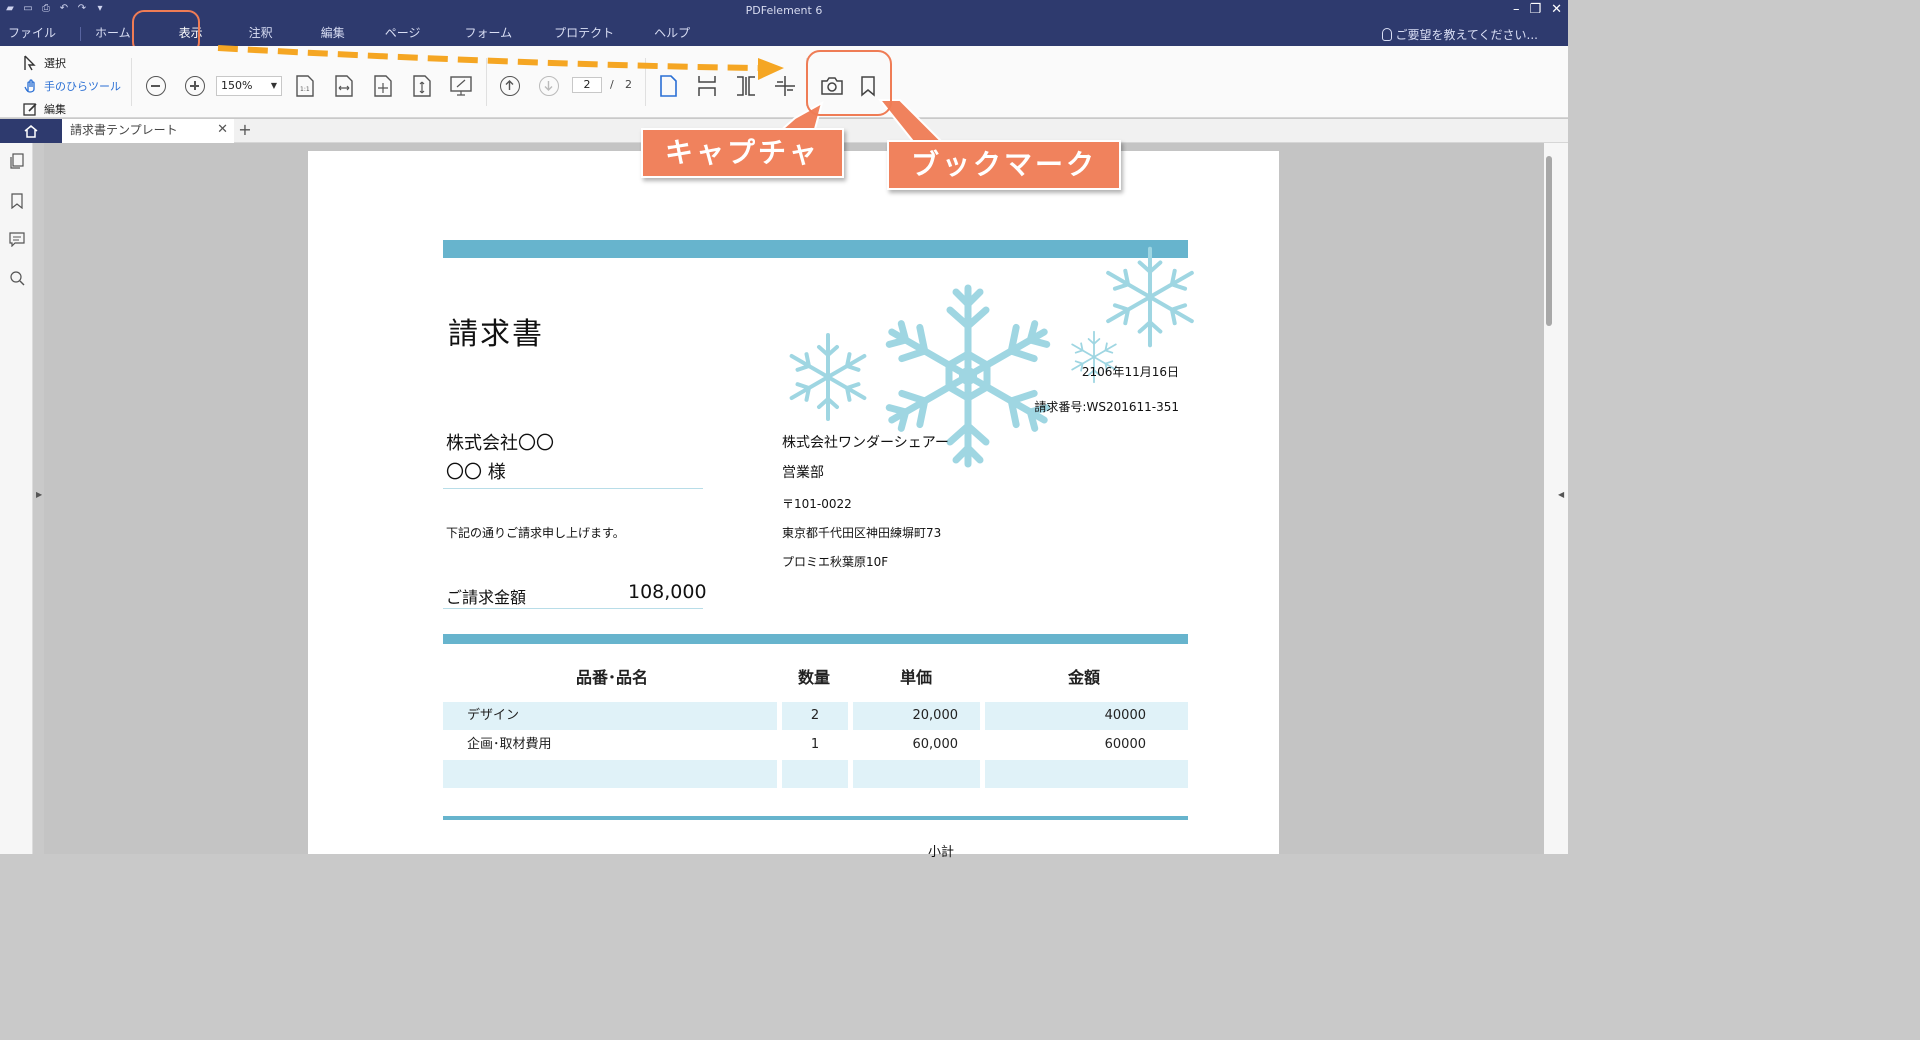  What do you see at coordinates (849, 83) in the screenshot?
I see `capture-bookmark-highlight-ring` at bounding box center [849, 83].